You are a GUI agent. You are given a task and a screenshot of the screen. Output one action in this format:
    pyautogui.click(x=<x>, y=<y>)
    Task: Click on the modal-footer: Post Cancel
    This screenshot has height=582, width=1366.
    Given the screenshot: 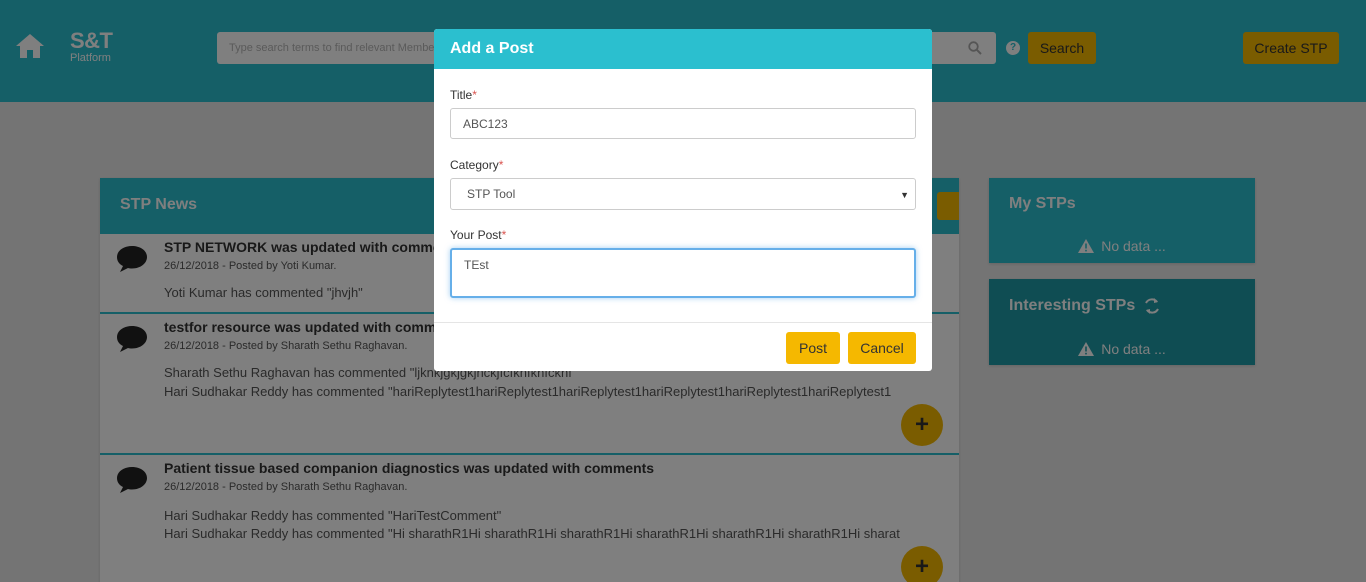 What is the action you would take?
    pyautogui.click(x=683, y=346)
    